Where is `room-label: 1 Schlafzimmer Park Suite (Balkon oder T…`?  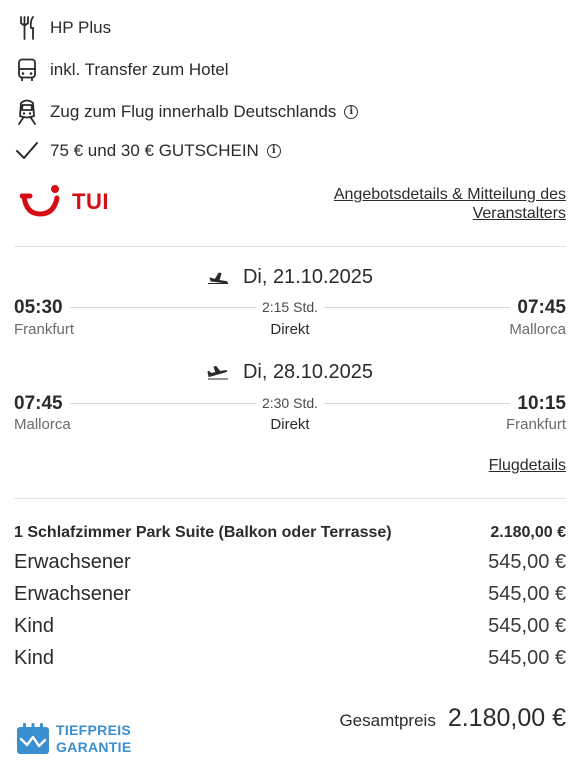
room-label: 1 Schlafzimmer Park Suite (Balkon oder T… is located at coordinates (203, 532).